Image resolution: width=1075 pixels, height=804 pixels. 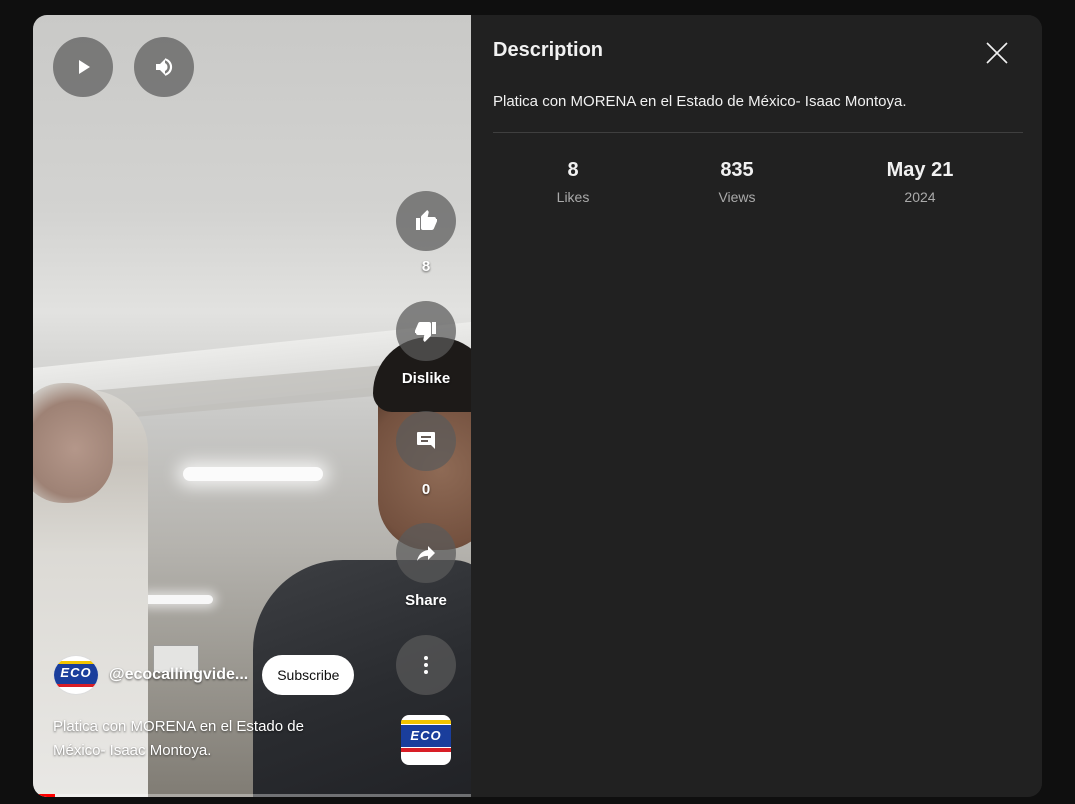 I want to click on volume-icon, so click(x=164, y=67).